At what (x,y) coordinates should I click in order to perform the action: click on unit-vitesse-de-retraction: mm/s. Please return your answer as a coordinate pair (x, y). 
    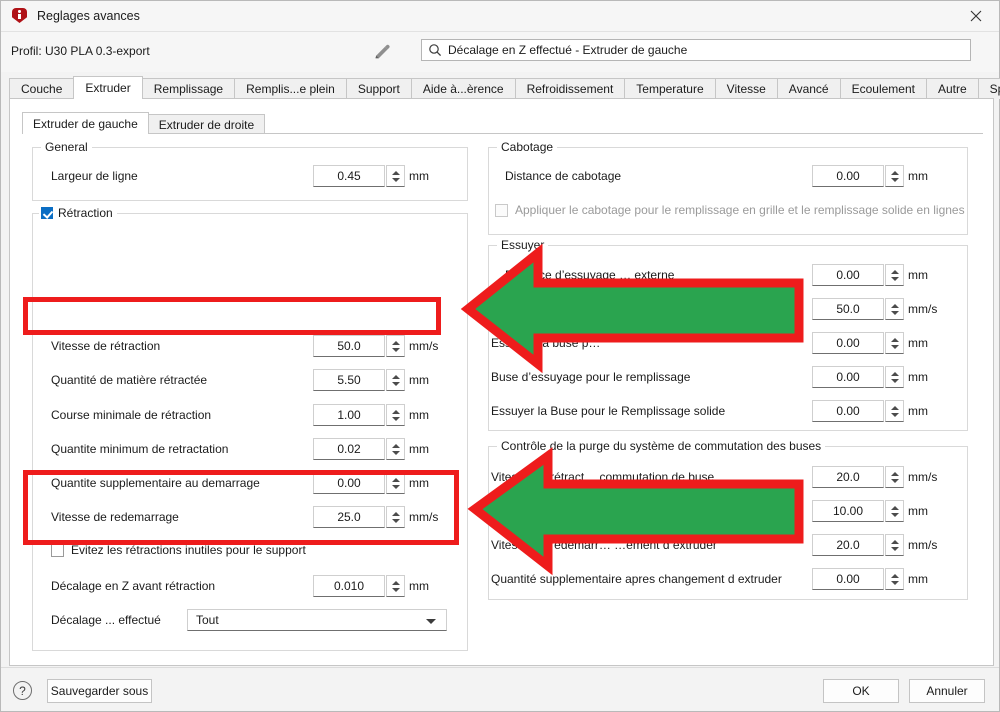
    Looking at the image, I should click on (424, 346).